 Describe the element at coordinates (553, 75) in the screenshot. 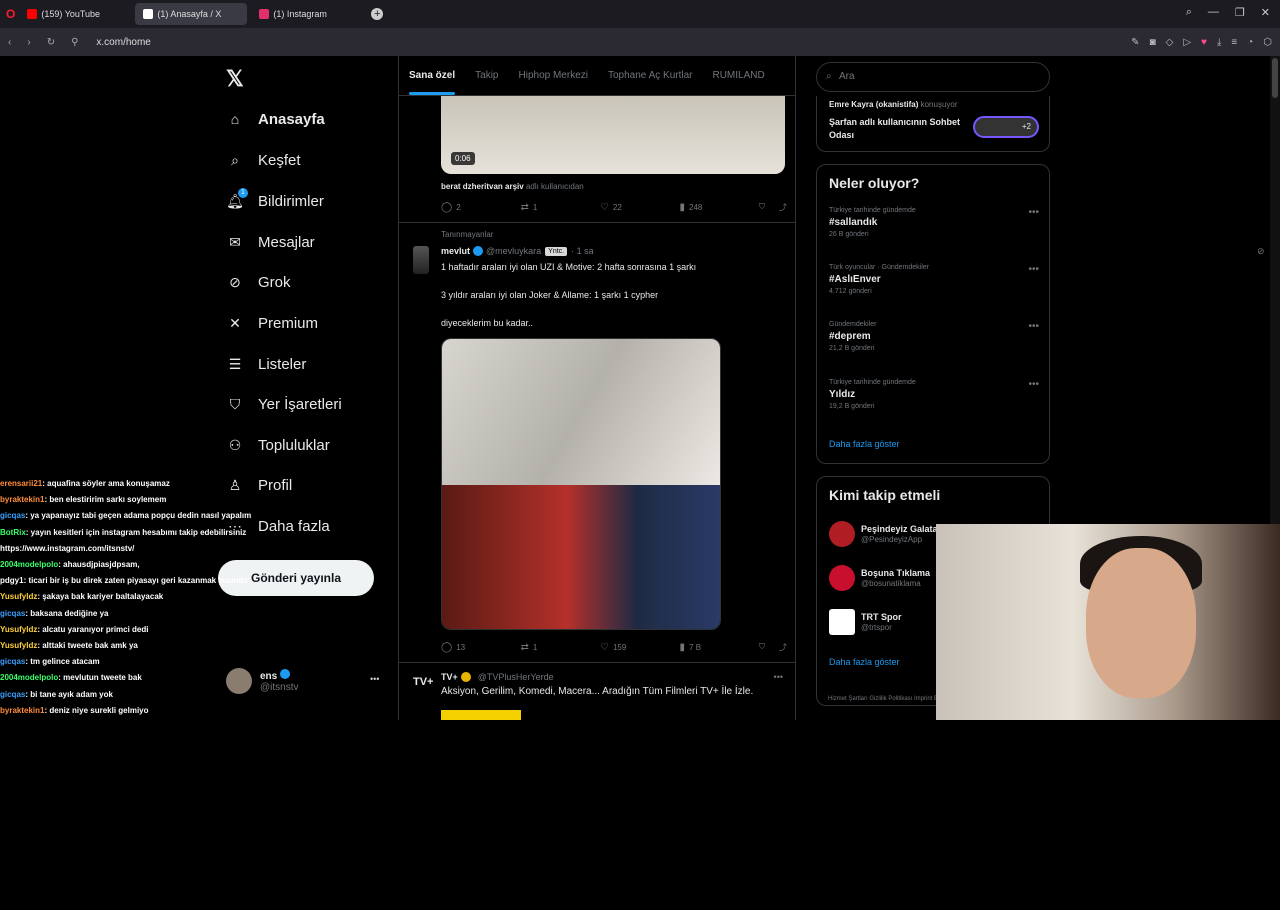

I see `tab-hiphop-merkezi: Hiphop Merkezi` at that location.